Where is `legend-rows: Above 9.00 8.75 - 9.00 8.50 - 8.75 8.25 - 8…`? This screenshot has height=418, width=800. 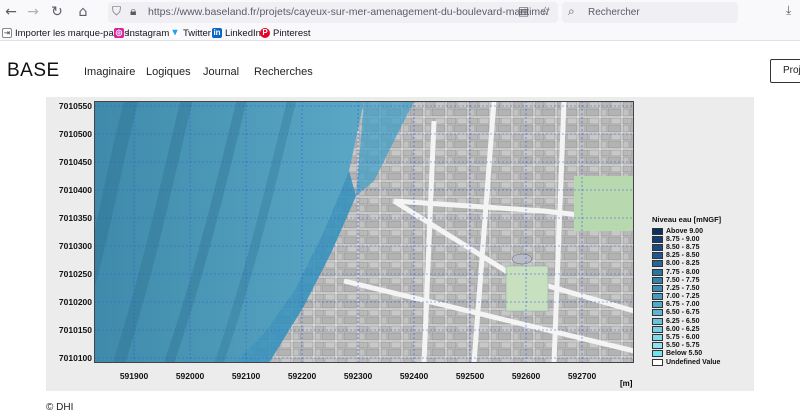
legend-rows: Above 9.00 8.75 - 9.00 8.50 - 8.75 8.25 - 8… is located at coordinates (686, 296).